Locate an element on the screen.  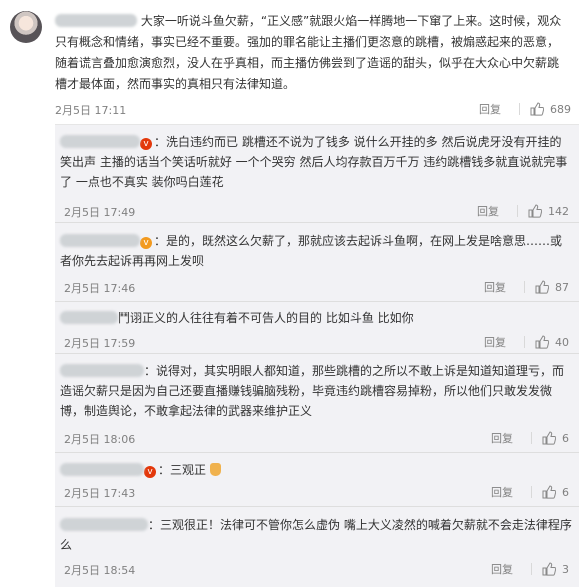
reply-actions: 回复 142 is located at coordinates (523, 211).